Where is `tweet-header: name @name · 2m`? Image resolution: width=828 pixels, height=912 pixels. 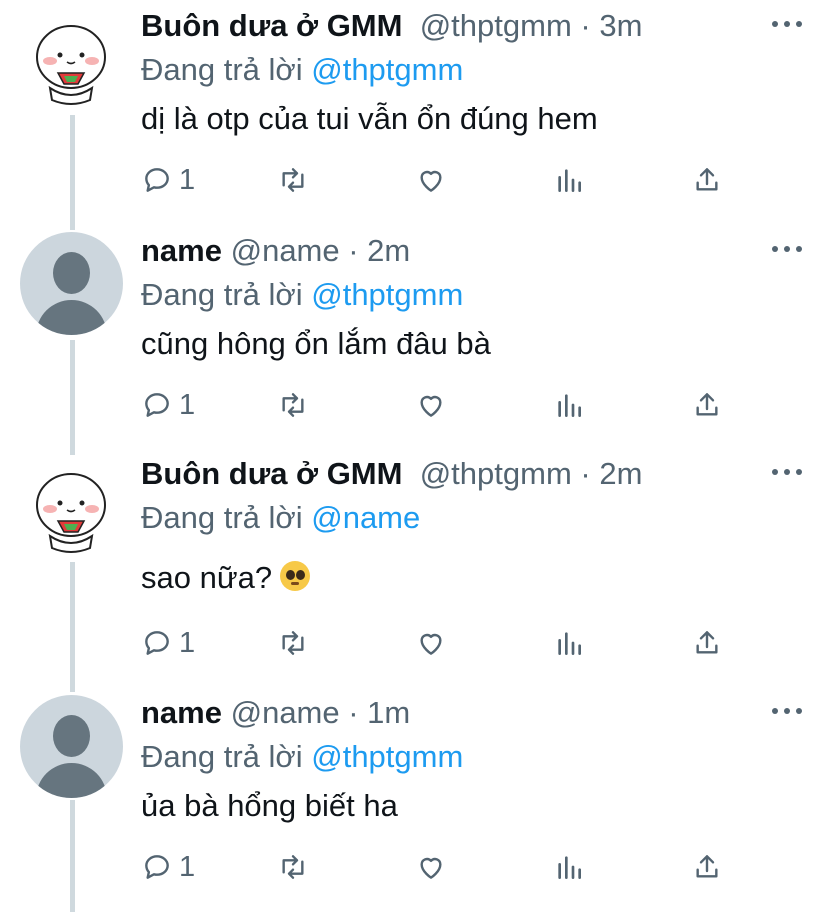 tweet-header: name @name · 2m is located at coordinates (275, 251).